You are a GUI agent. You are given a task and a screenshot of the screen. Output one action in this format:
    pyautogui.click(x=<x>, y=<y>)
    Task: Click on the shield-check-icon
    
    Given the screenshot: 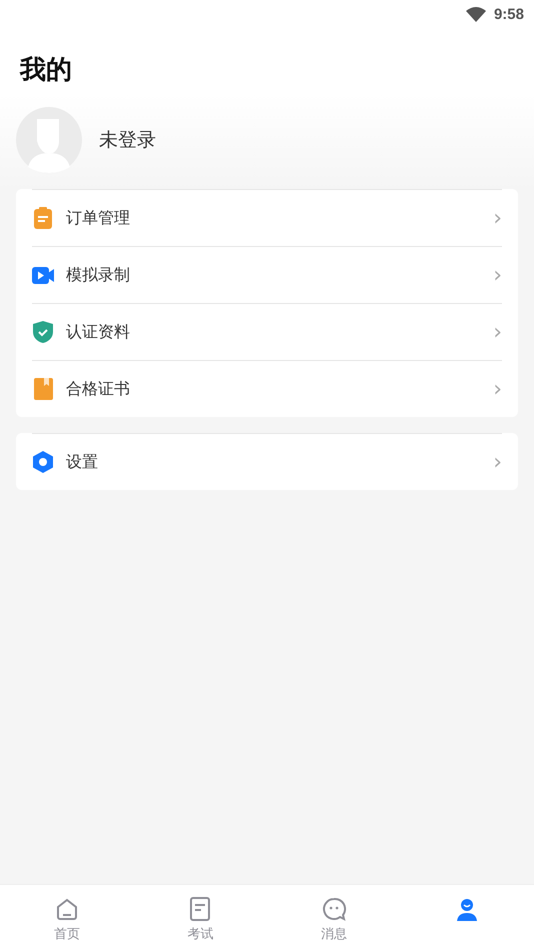 What is the action you would take?
    pyautogui.click(x=43, y=332)
    